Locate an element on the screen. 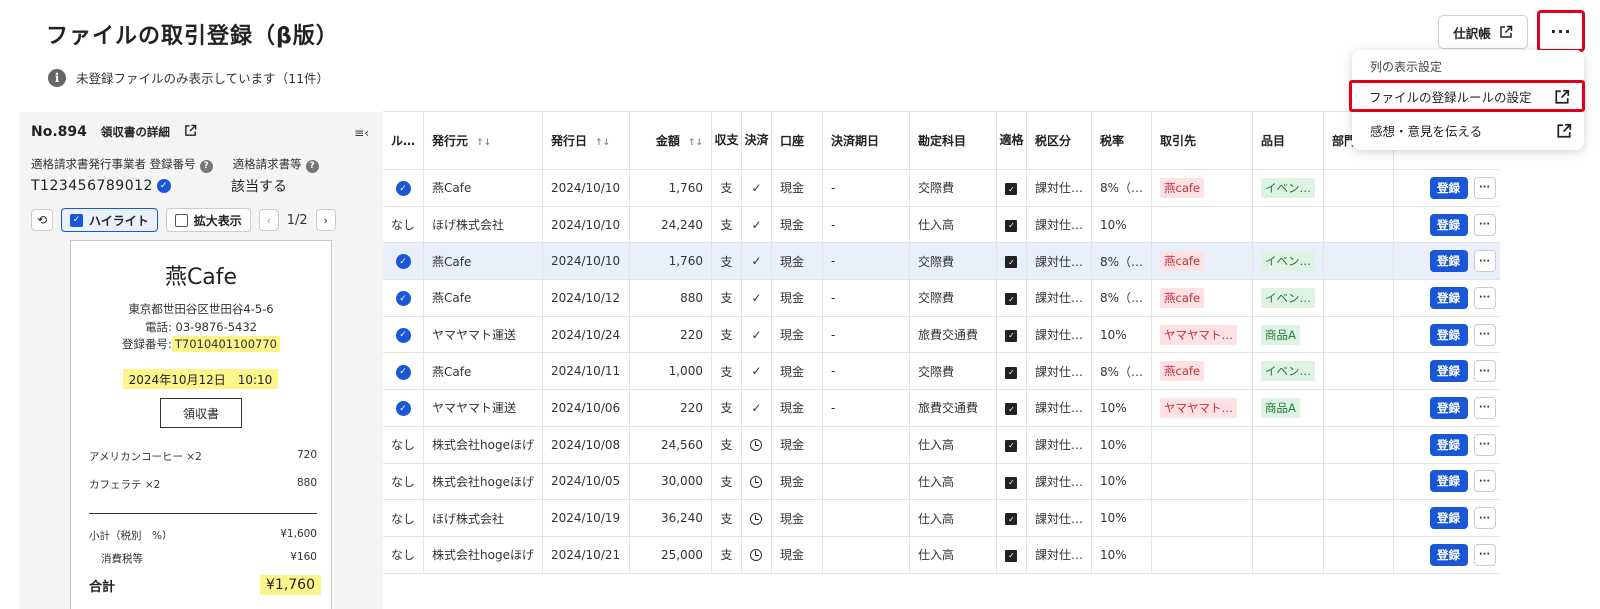 The width and height of the screenshot is (1600, 609). col-subject: 勘定科目 is located at coordinates (953, 140).